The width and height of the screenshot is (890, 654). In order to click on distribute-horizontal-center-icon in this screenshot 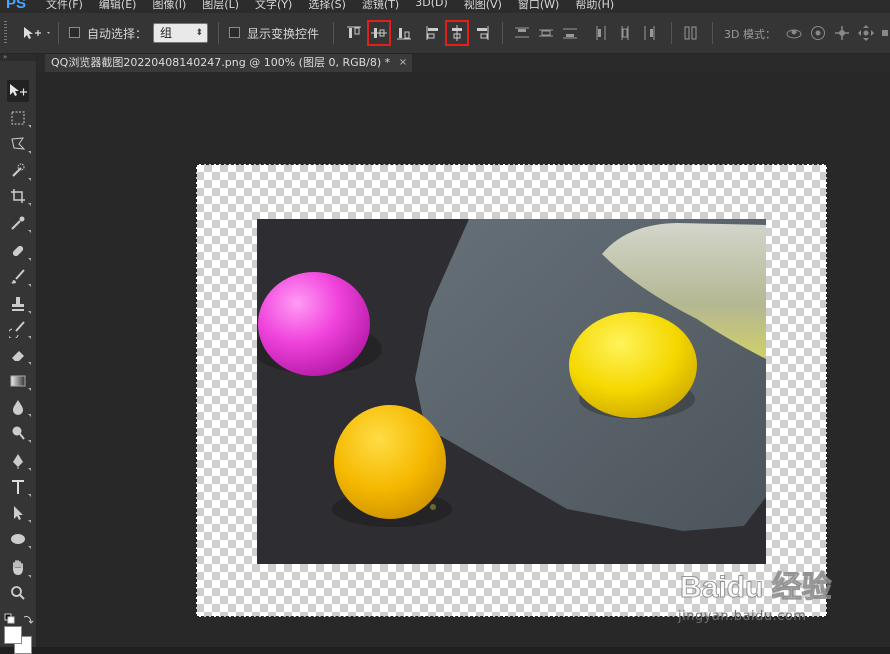, I will do `click(625, 33)`.